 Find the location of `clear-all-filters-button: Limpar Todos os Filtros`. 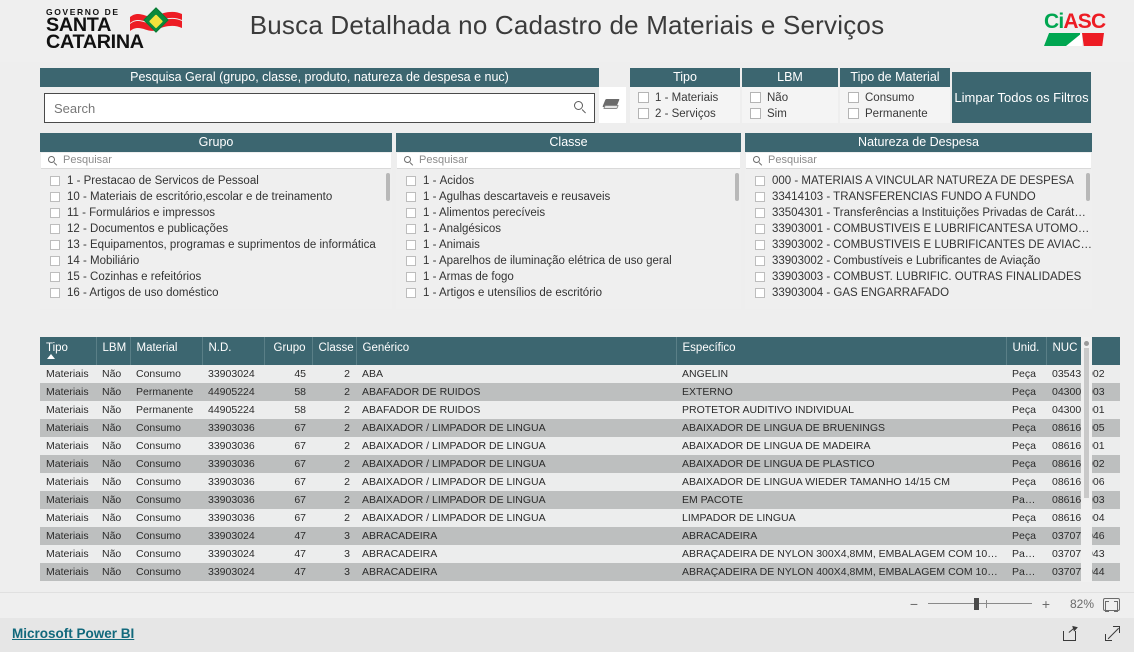

clear-all-filters-button: Limpar Todos os Filtros is located at coordinates (1021, 97).